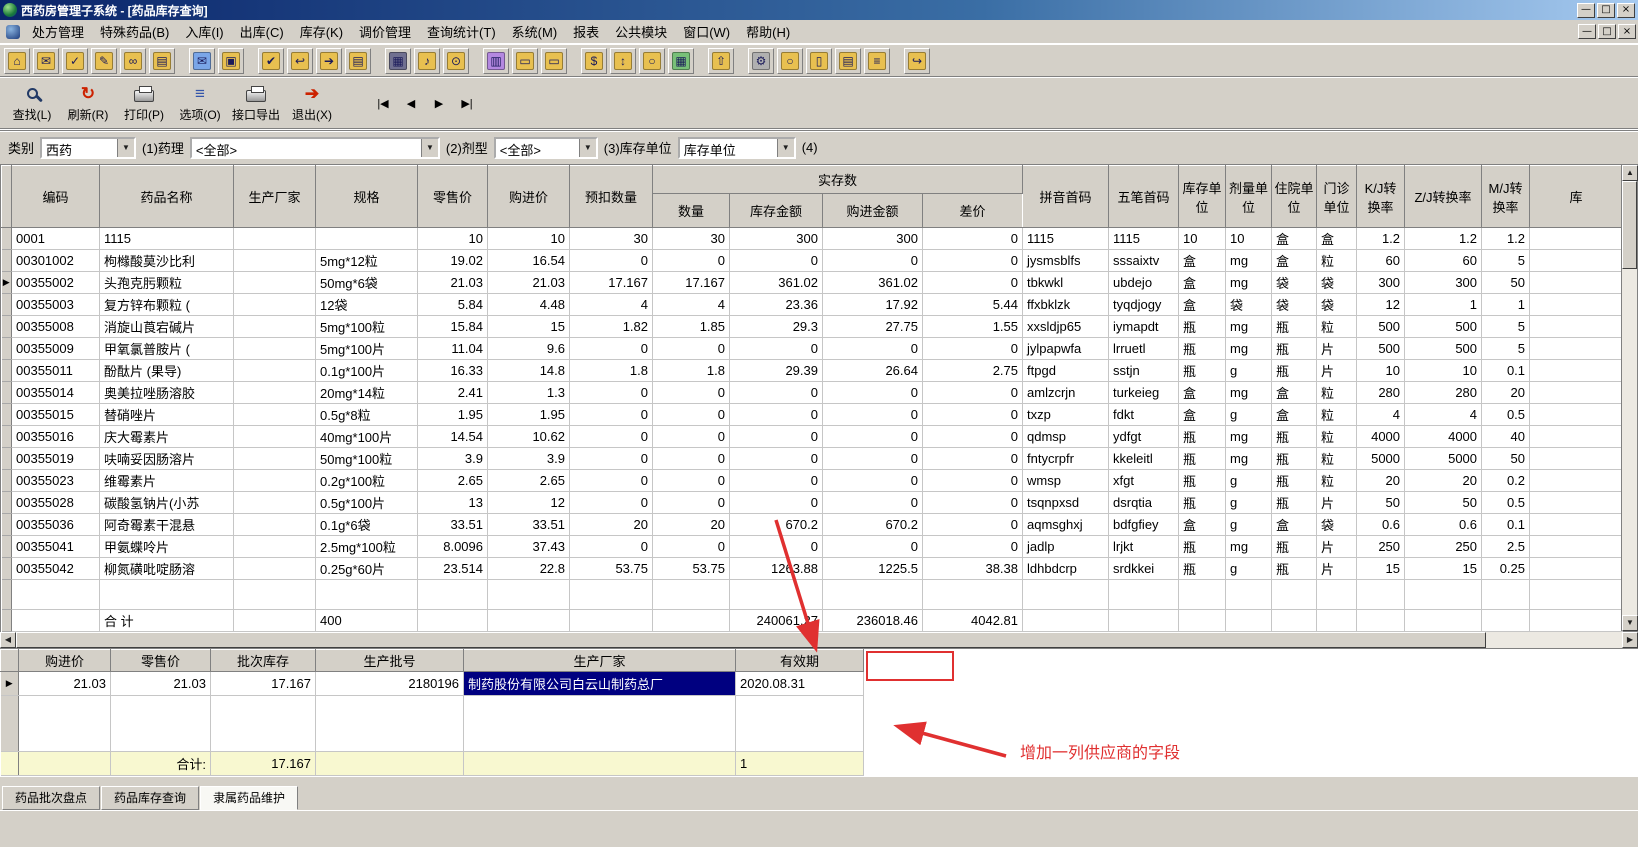  What do you see at coordinates (691, 370) in the screenshot?
I see `cell: 1.8` at bounding box center [691, 370].